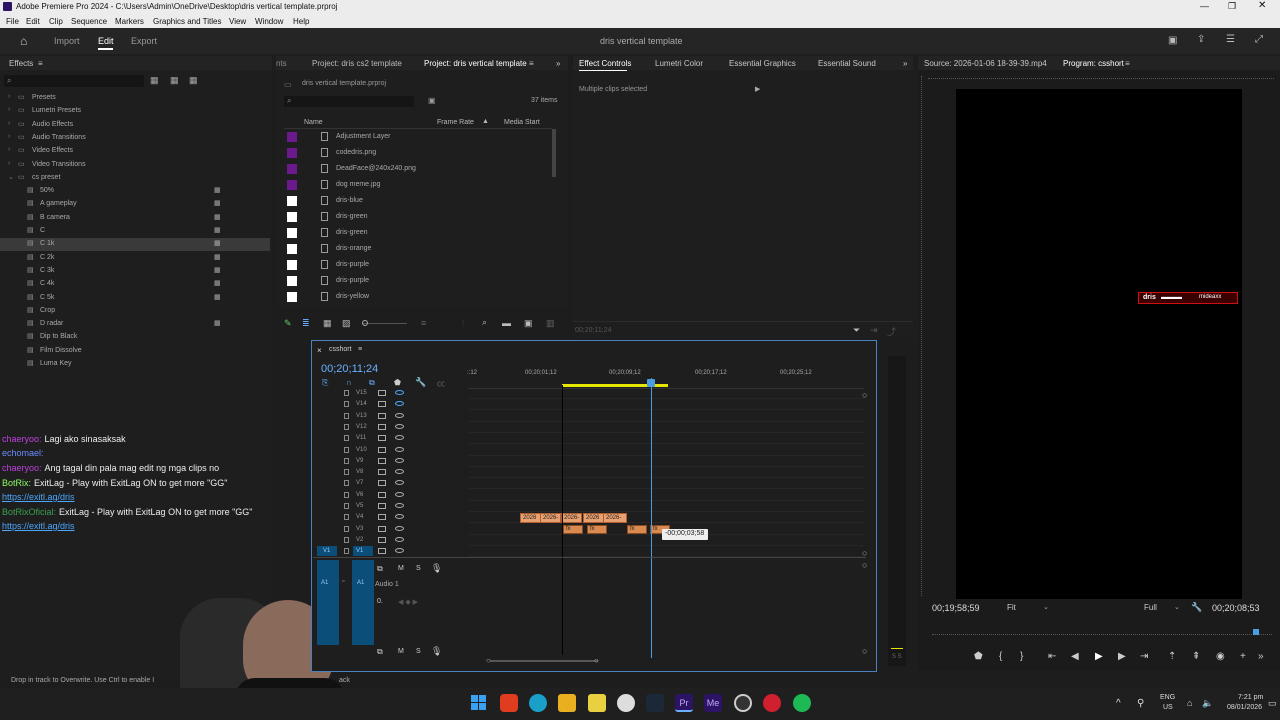  What do you see at coordinates (74, 81) in the screenshot?
I see `effects-search-input: ⌕` at bounding box center [74, 81].